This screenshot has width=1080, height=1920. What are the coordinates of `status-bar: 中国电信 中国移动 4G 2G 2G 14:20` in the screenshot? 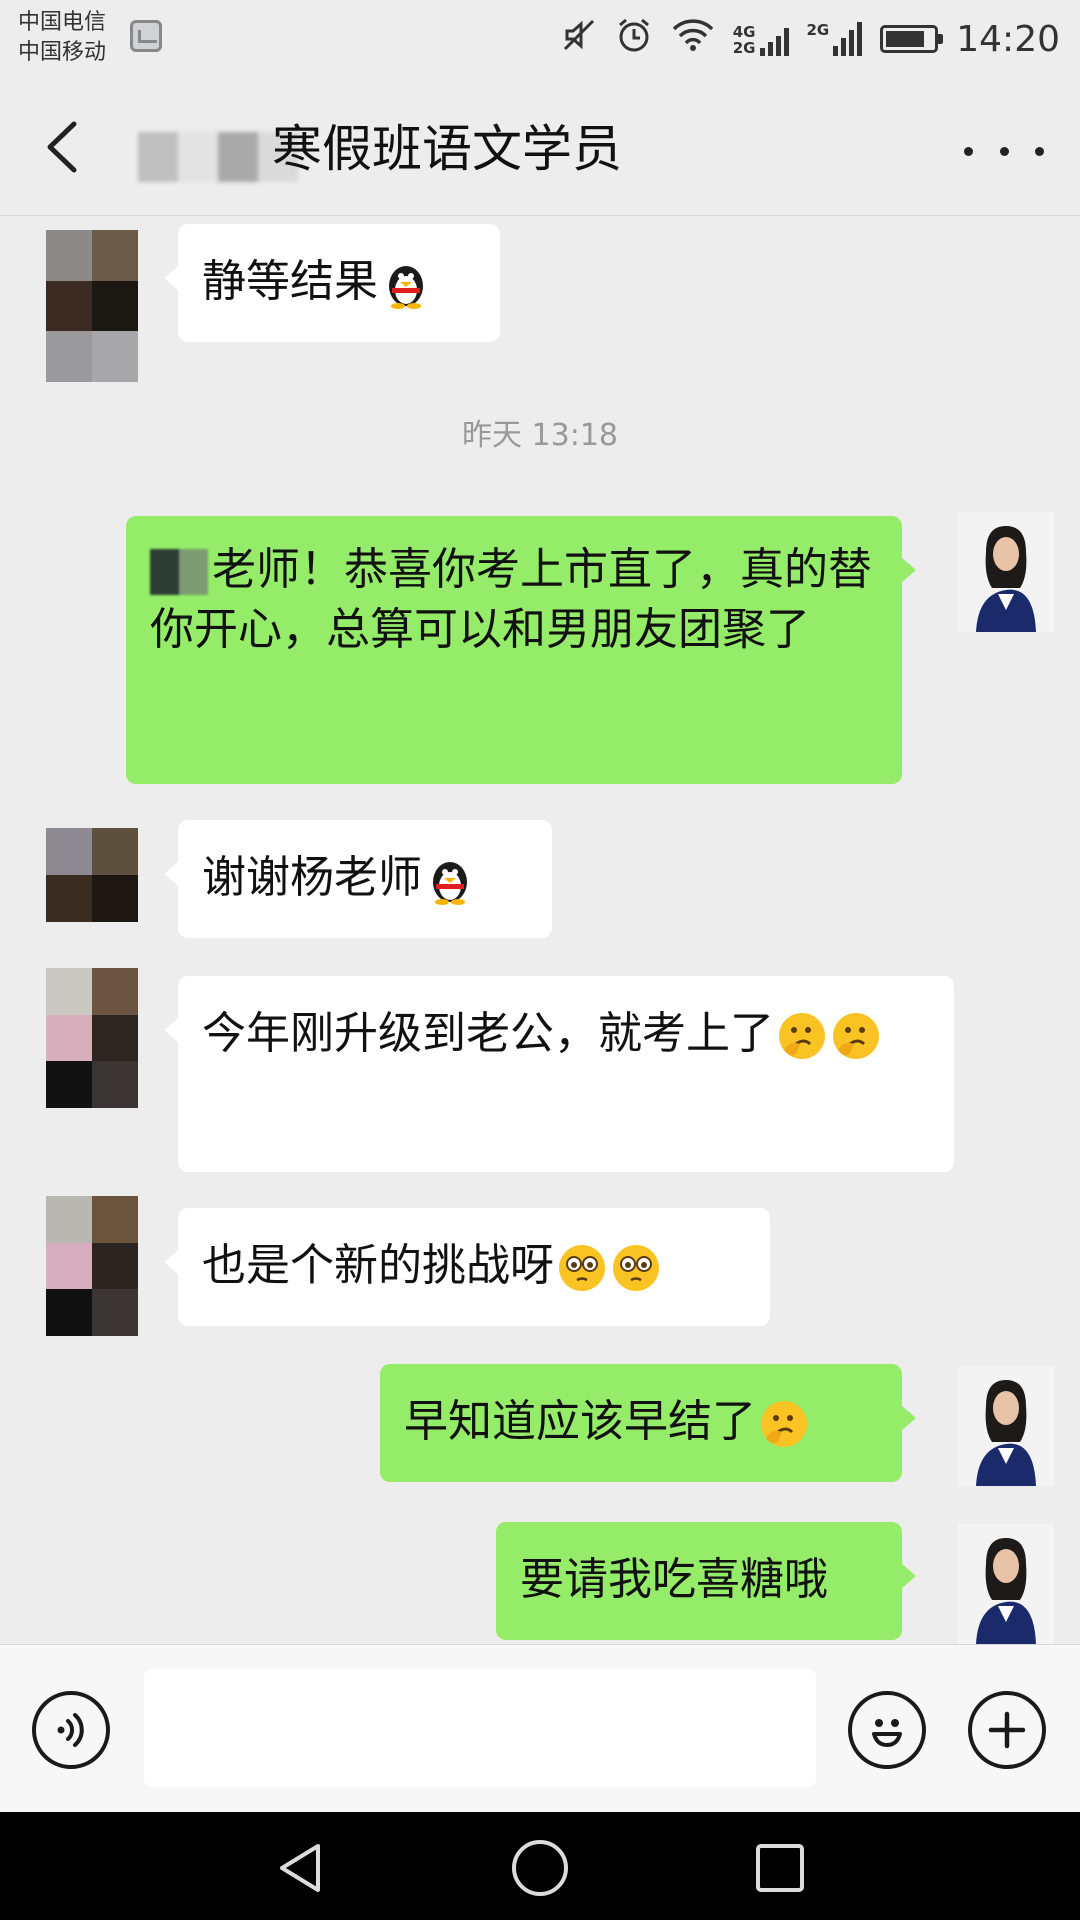 It's located at (540, 40).